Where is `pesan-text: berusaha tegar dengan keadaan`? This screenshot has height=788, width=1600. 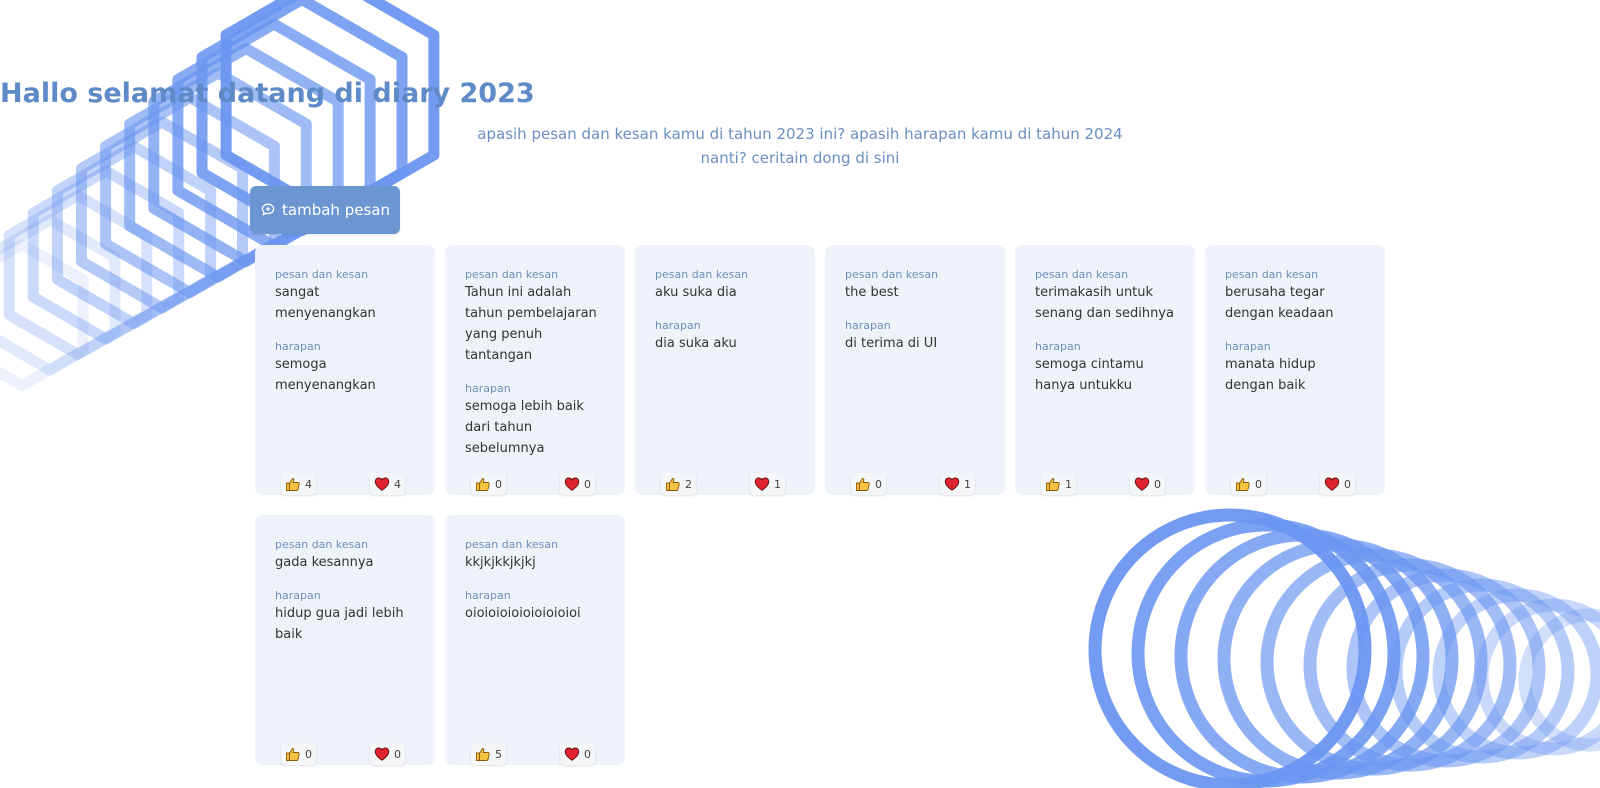 pesan-text: berusaha tegar dengan keadaan is located at coordinates (1279, 303).